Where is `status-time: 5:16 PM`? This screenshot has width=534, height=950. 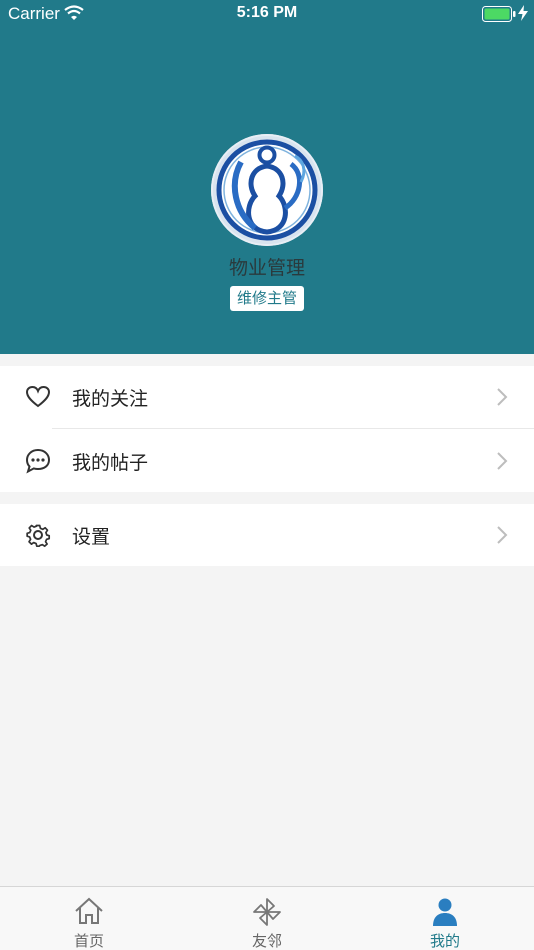 status-time: 5:16 PM is located at coordinates (267, 12).